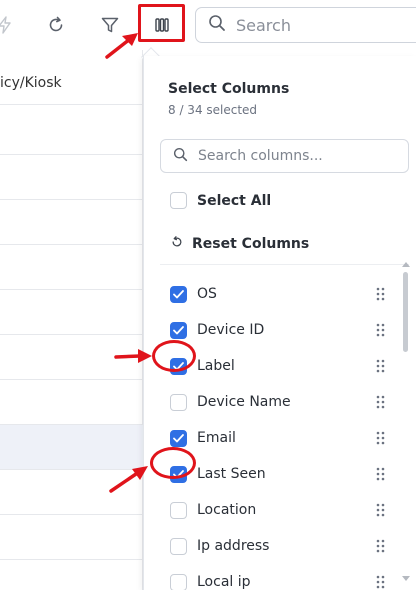 This screenshot has width=416, height=590. What do you see at coordinates (216, 438) in the screenshot?
I see `column-label: Email` at bounding box center [216, 438].